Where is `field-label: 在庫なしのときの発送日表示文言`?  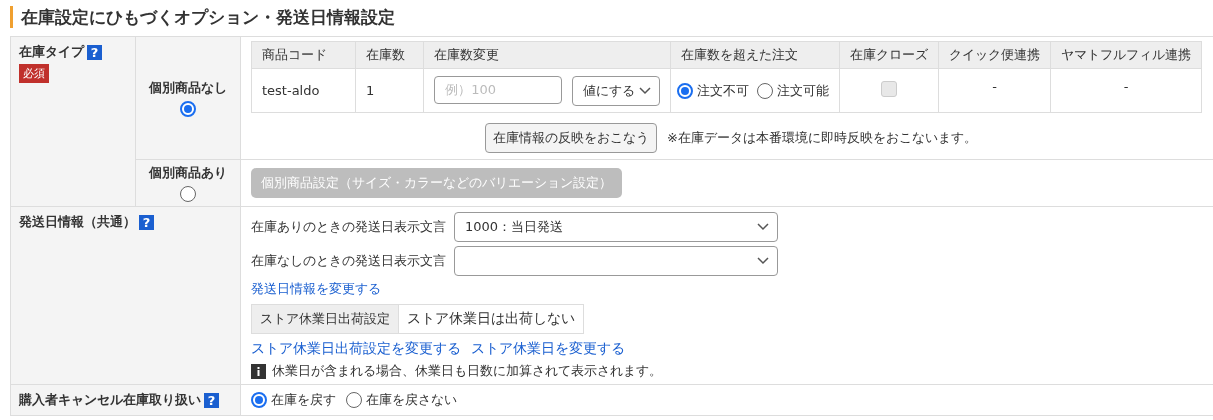
field-label: 在庫なしのときの発送日表示文言 is located at coordinates (348, 261).